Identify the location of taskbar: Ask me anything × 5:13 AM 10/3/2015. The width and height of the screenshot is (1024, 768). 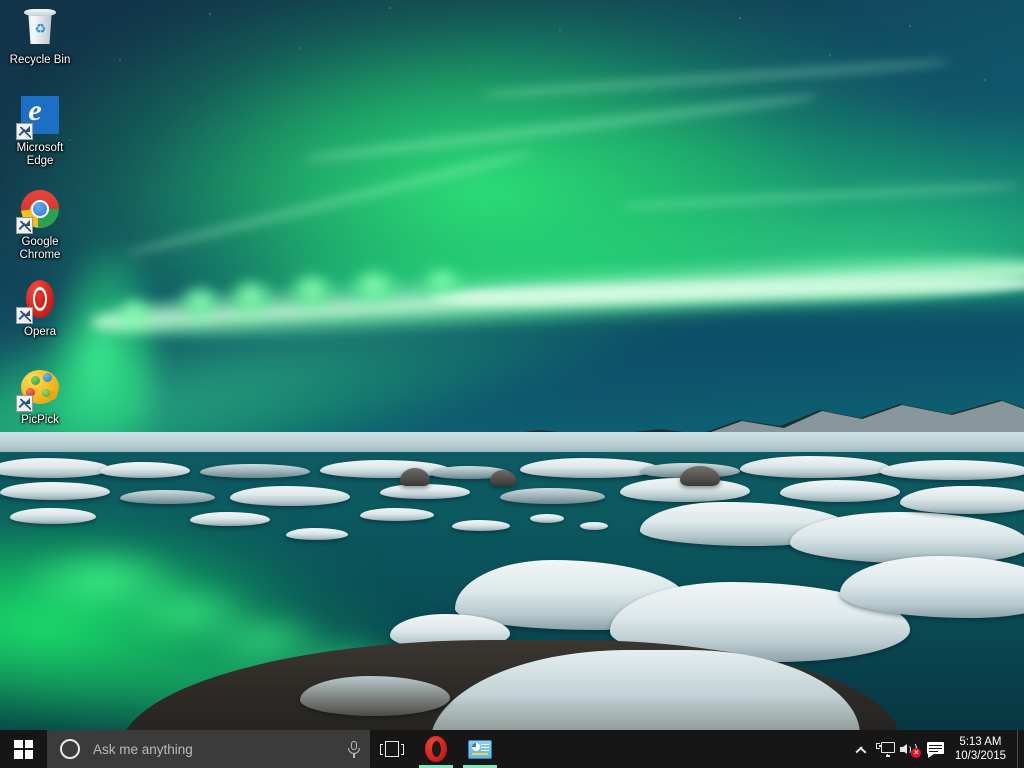
(512, 749).